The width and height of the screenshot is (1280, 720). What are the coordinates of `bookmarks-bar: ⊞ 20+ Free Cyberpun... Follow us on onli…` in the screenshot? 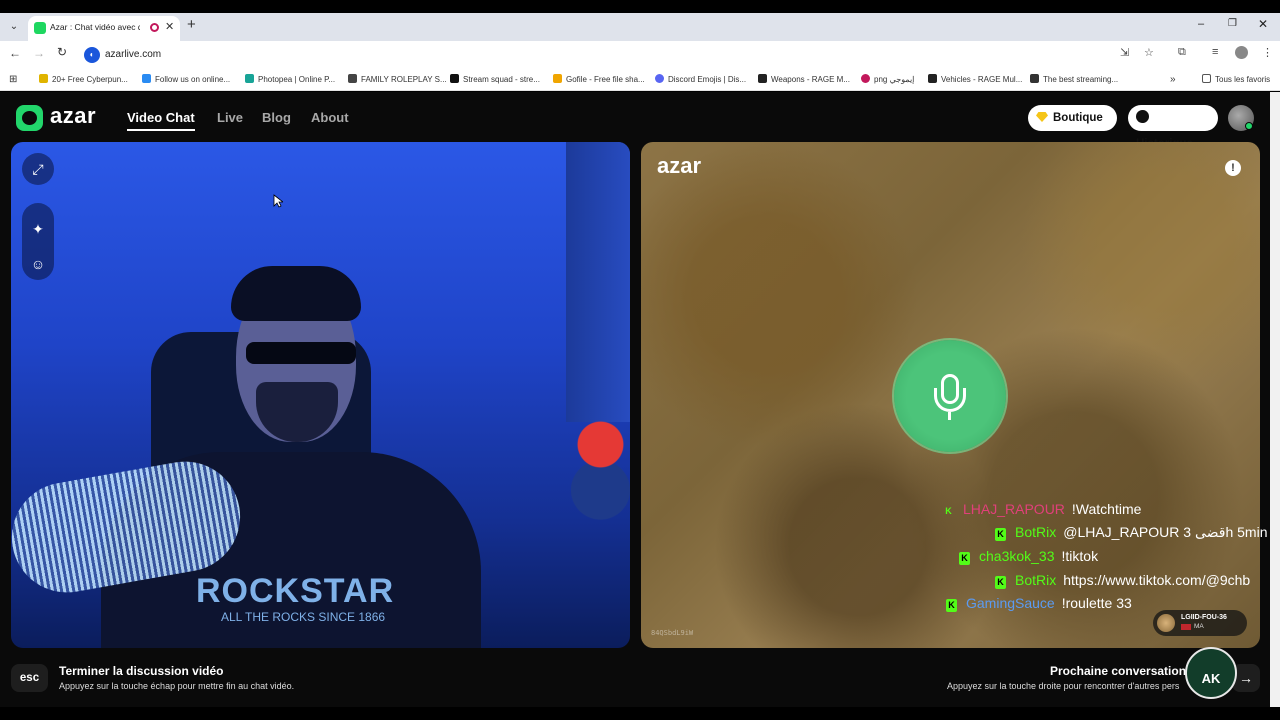 It's located at (640, 80).